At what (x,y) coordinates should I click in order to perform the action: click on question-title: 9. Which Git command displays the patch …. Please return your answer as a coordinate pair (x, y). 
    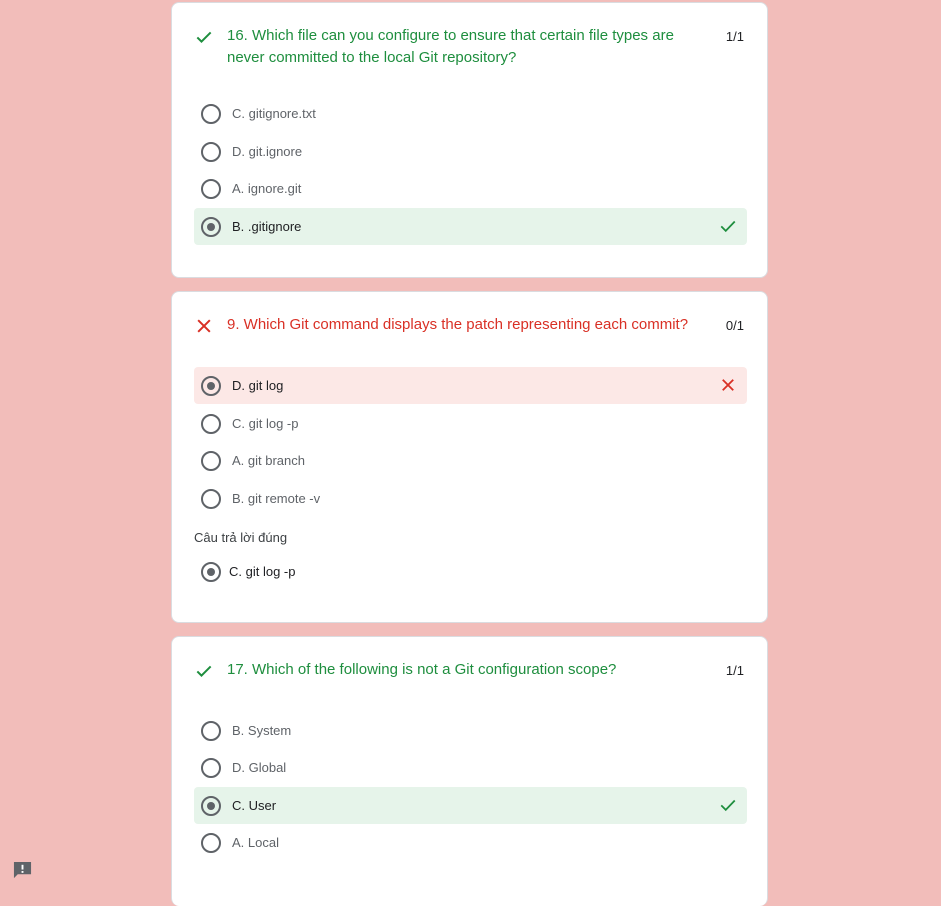
    Looking at the image, I should click on (458, 324).